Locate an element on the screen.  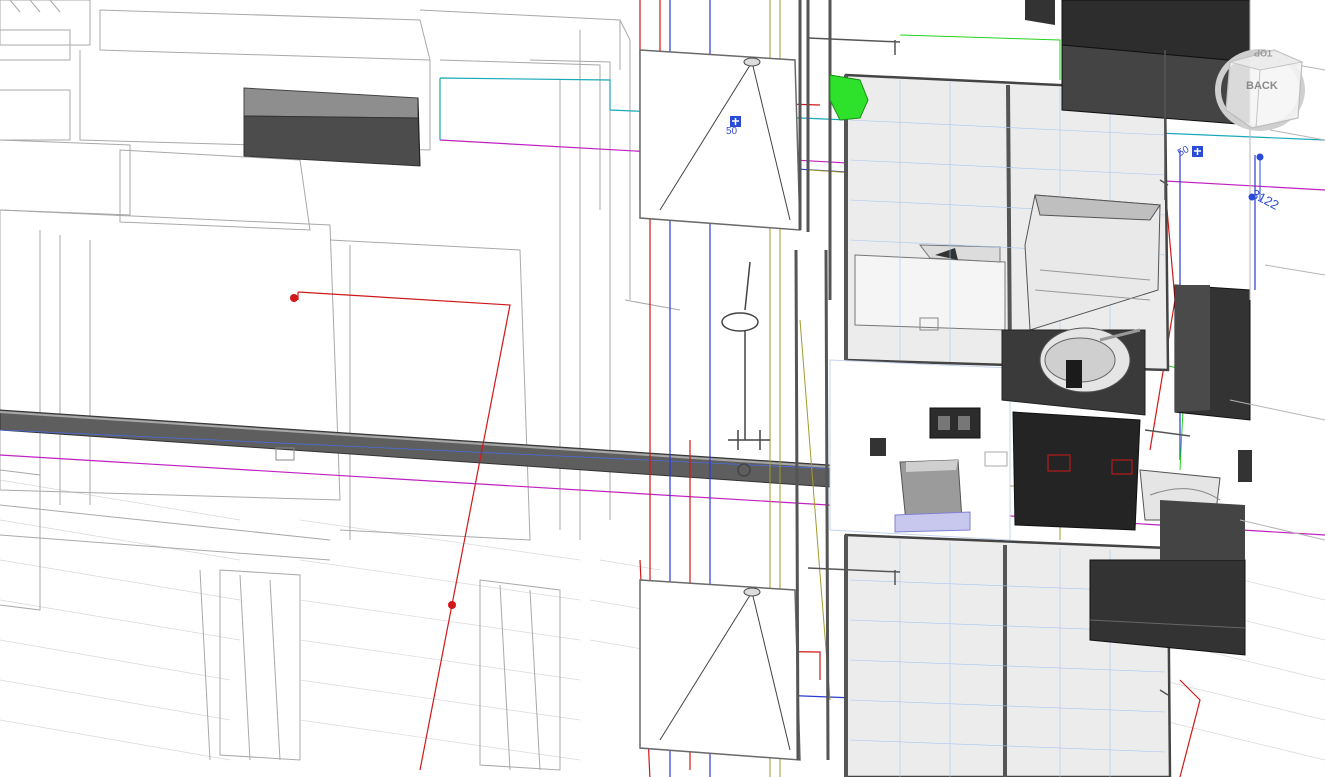
dark-equipment-box is located at coordinates (332, 127).